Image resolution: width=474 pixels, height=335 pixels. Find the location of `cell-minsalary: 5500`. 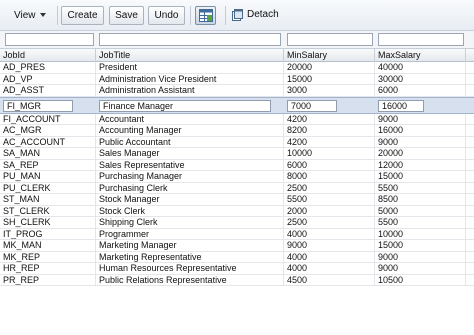

cell-minsalary: 5500 is located at coordinates (329, 199).